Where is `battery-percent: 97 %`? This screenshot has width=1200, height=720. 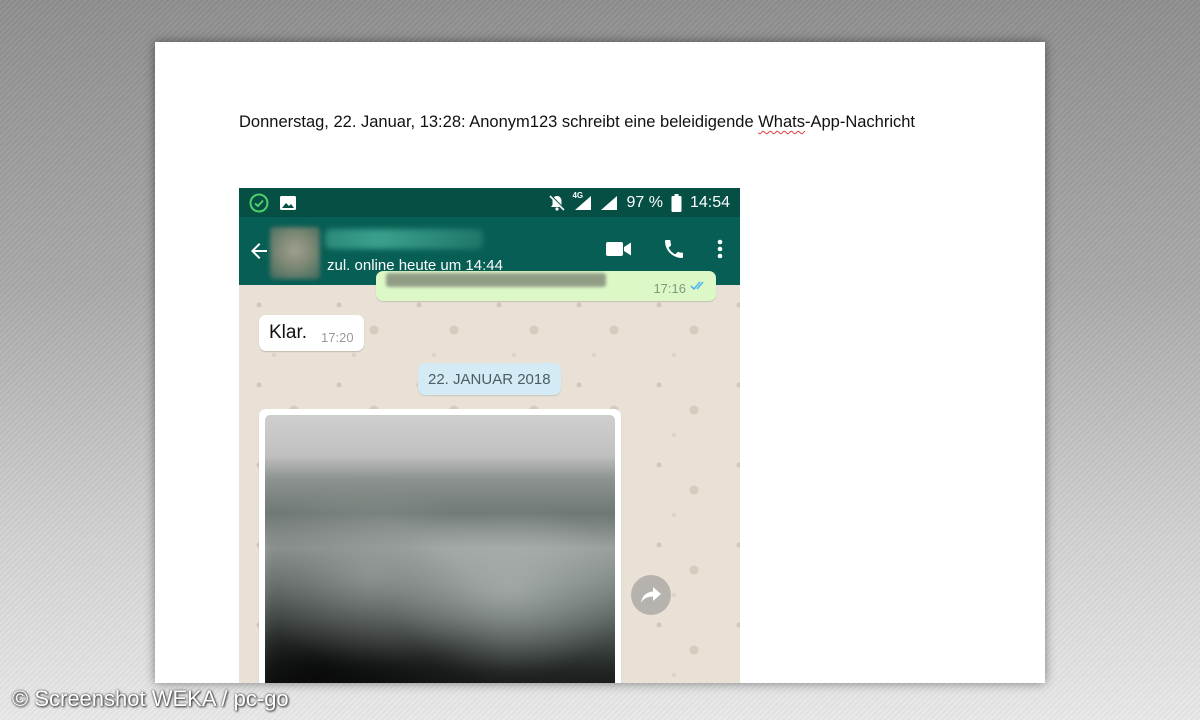
battery-percent: 97 % is located at coordinates (644, 202).